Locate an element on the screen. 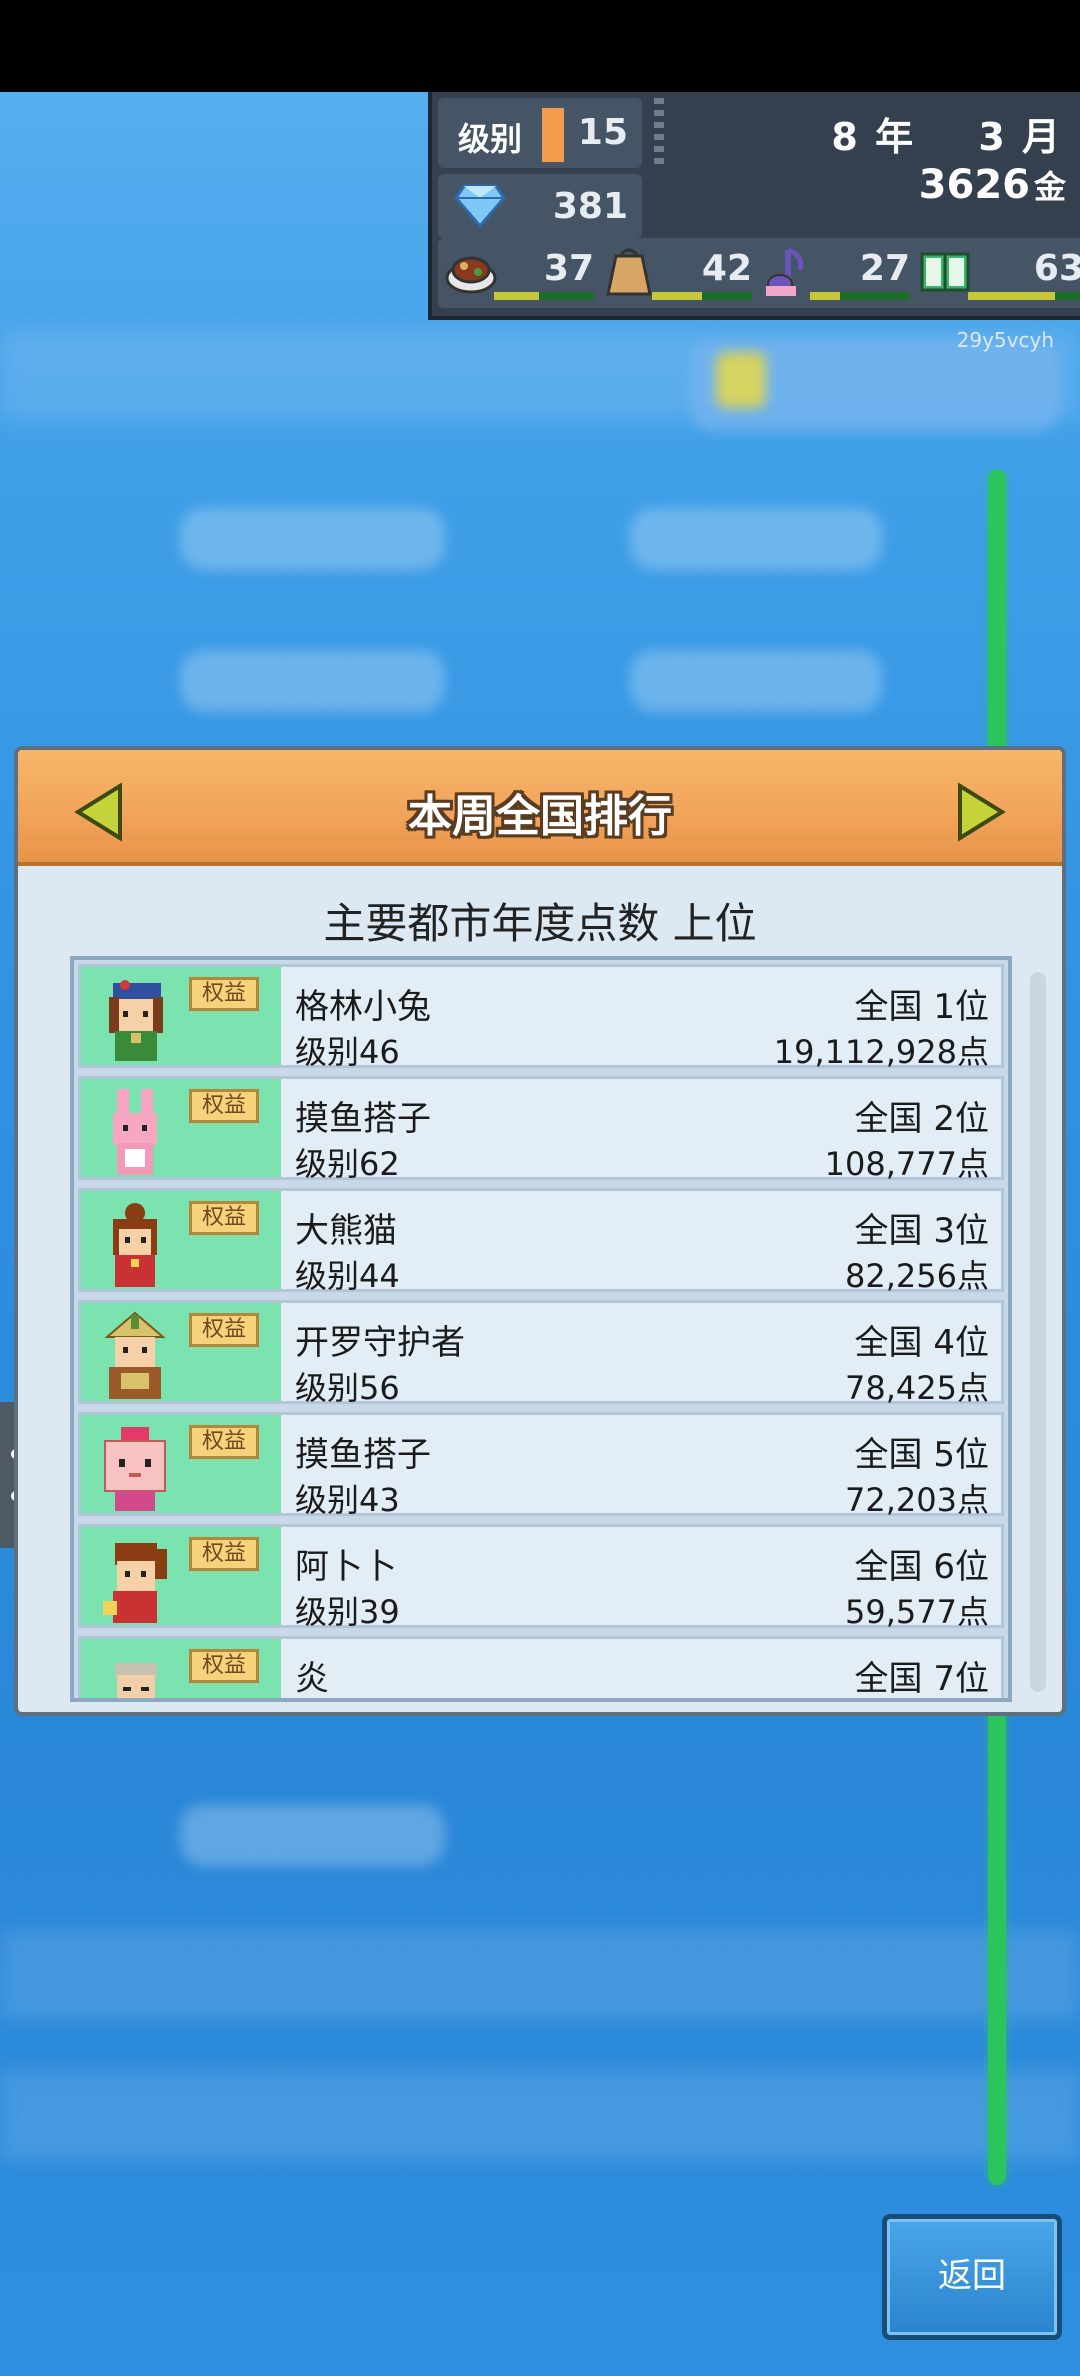 The image size is (1080, 2376). player-points: 59,577点 is located at coordinates (917, 1612).